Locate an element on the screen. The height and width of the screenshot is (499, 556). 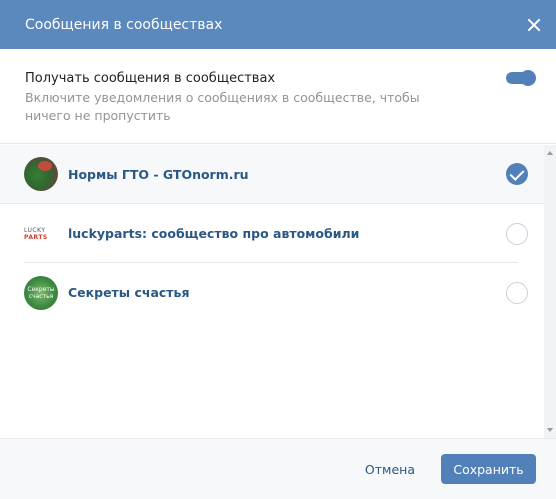
community-name: Нормы ГТО - GTOnorm.ru is located at coordinates (158, 174).